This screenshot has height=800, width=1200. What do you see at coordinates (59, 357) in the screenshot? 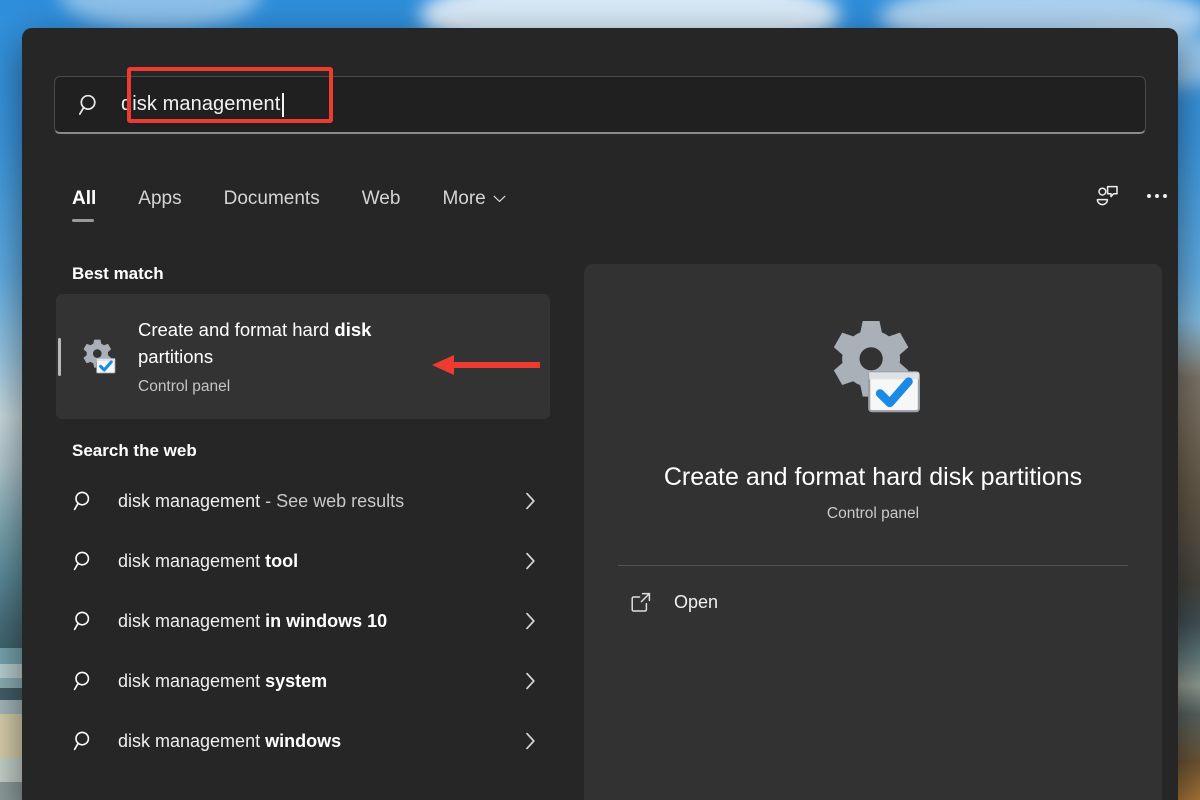
I see `selection-accent-bar` at bounding box center [59, 357].